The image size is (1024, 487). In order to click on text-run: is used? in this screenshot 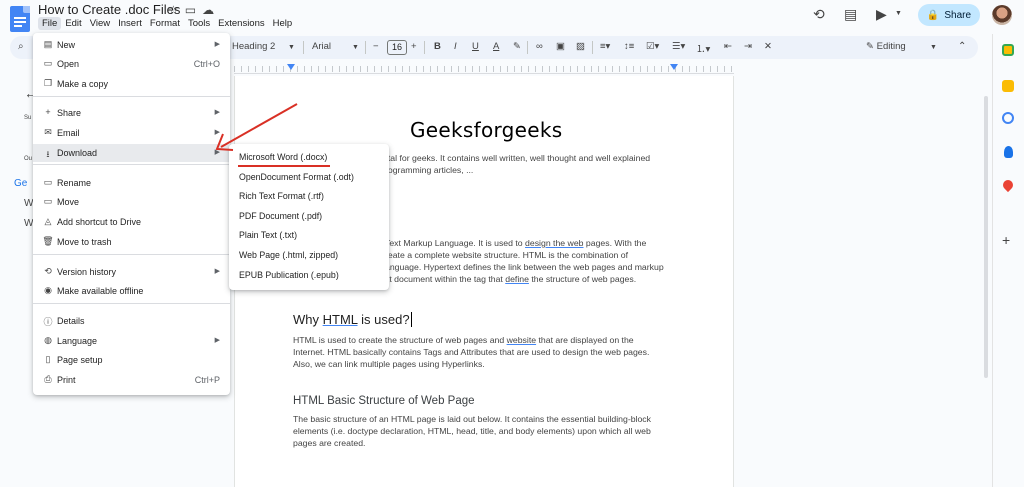, I will do `click(383, 319)`.